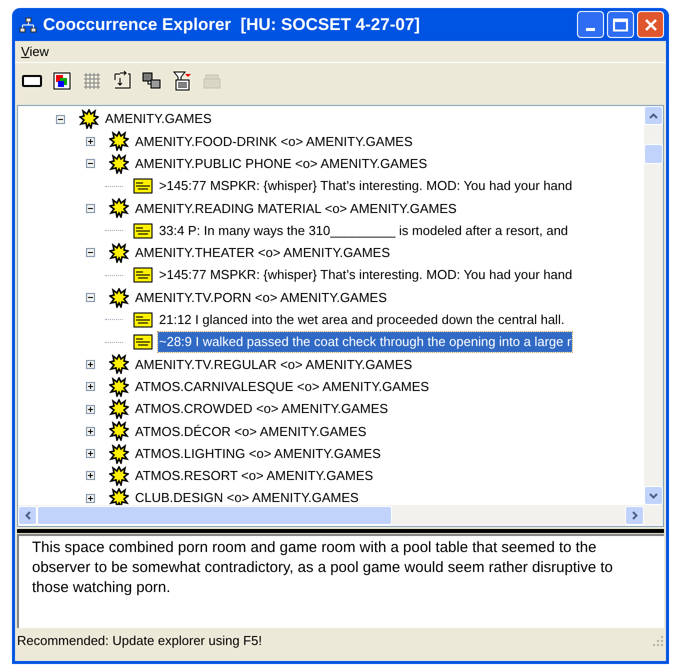 The image size is (681, 669). What do you see at coordinates (182, 81) in the screenshot?
I see `filter-icon` at bounding box center [182, 81].